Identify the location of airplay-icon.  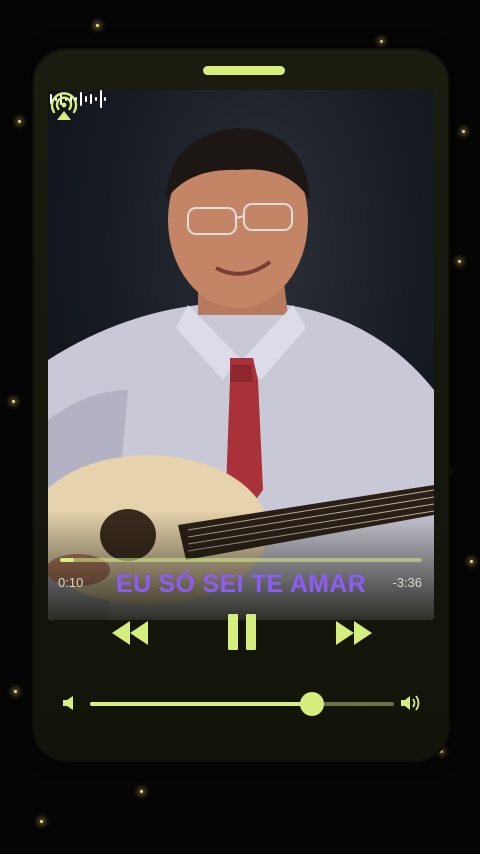
(64, 106).